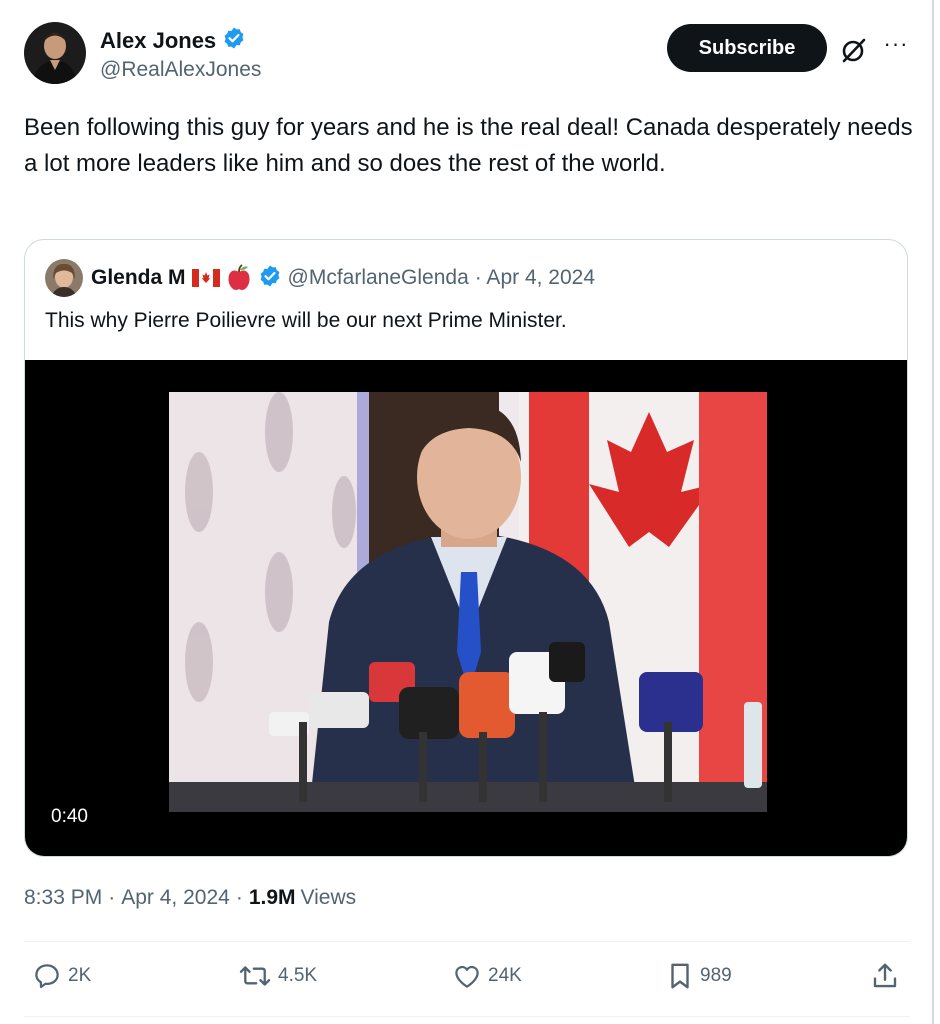 The image size is (940, 1024). I want to click on tweet-header: Alex Jones @RealAlexJones Subscribe ···, so click(468, 54).